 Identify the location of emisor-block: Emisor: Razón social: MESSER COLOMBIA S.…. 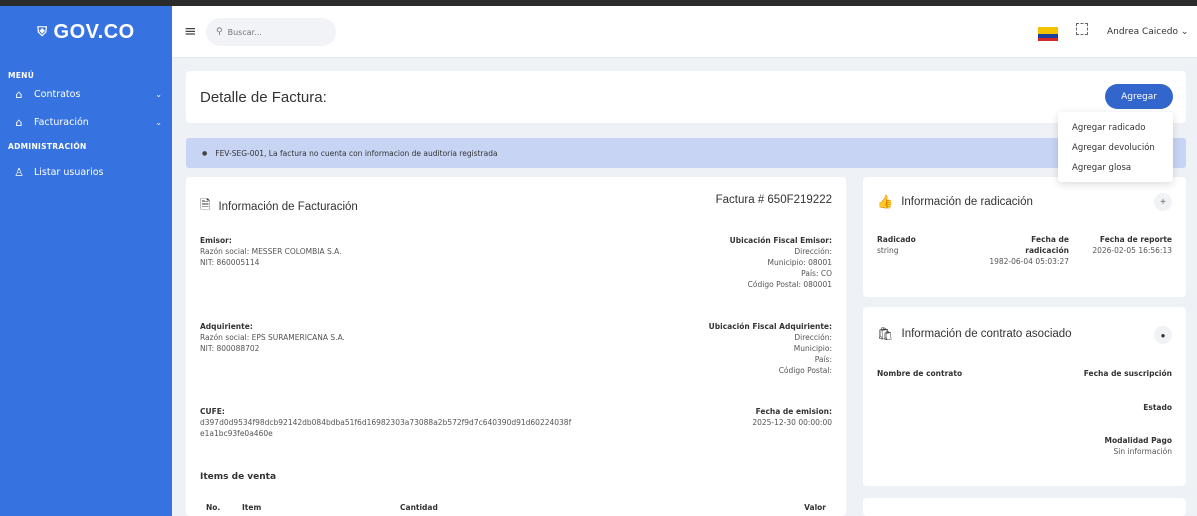
(271, 251).